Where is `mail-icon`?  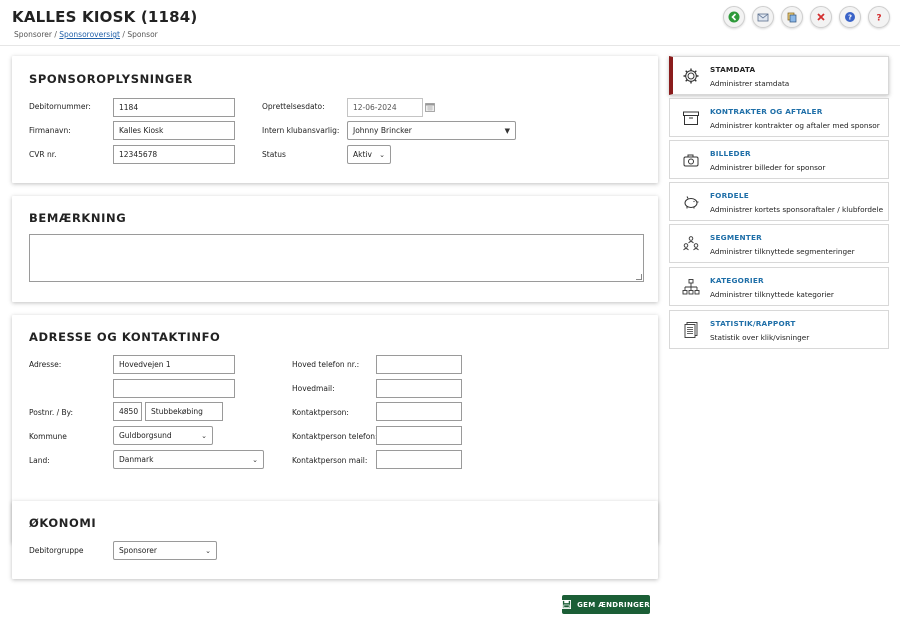
mail-icon is located at coordinates (763, 17).